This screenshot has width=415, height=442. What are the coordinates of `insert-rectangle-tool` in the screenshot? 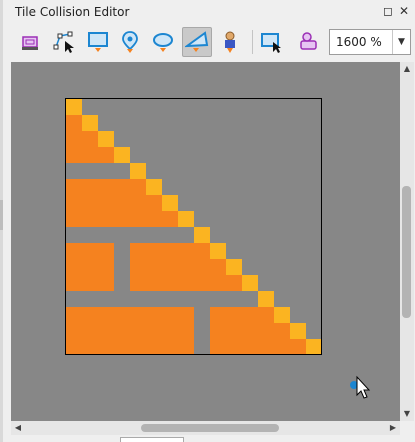 It's located at (99, 42).